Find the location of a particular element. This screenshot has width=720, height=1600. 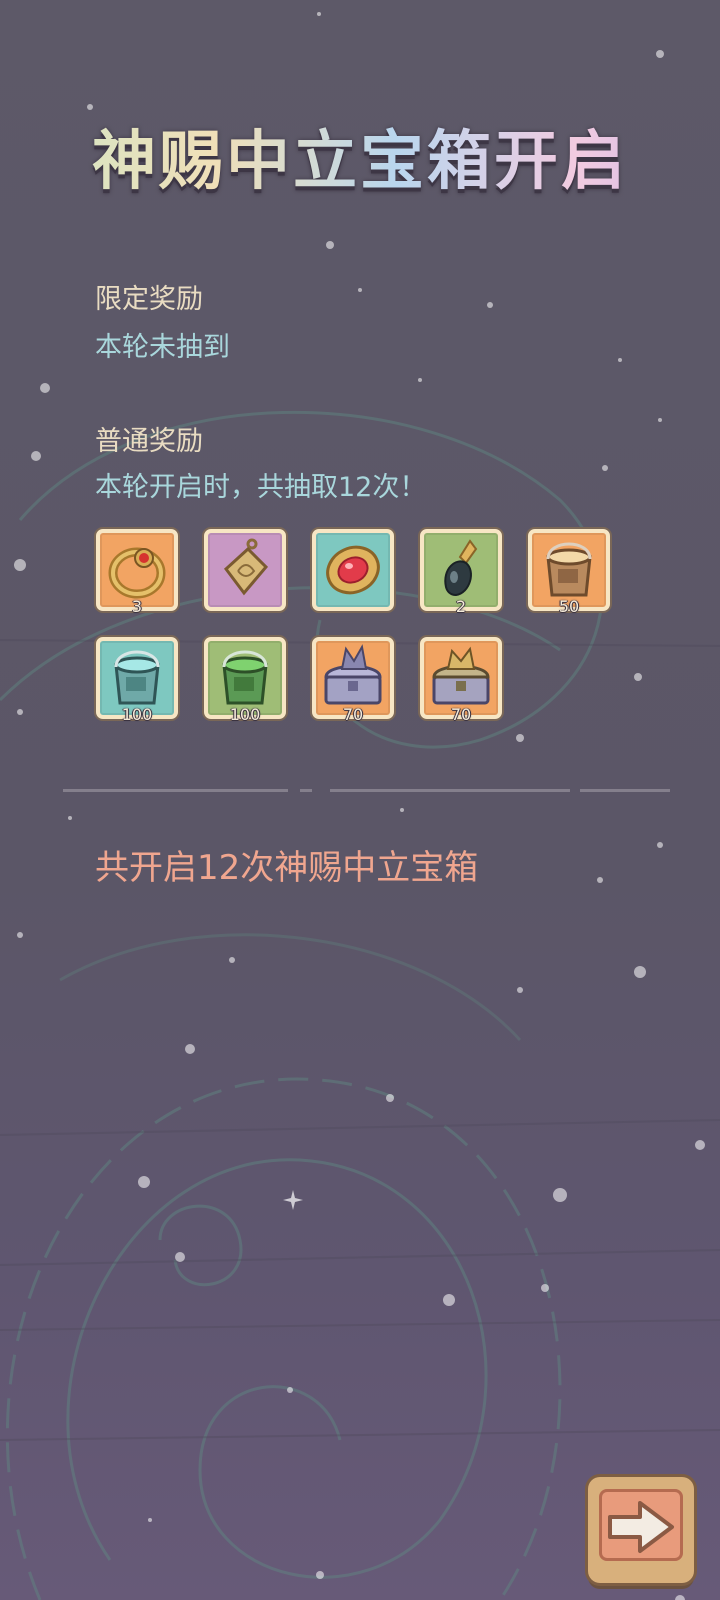

reward-item: 2 is located at coordinates (461, 572).